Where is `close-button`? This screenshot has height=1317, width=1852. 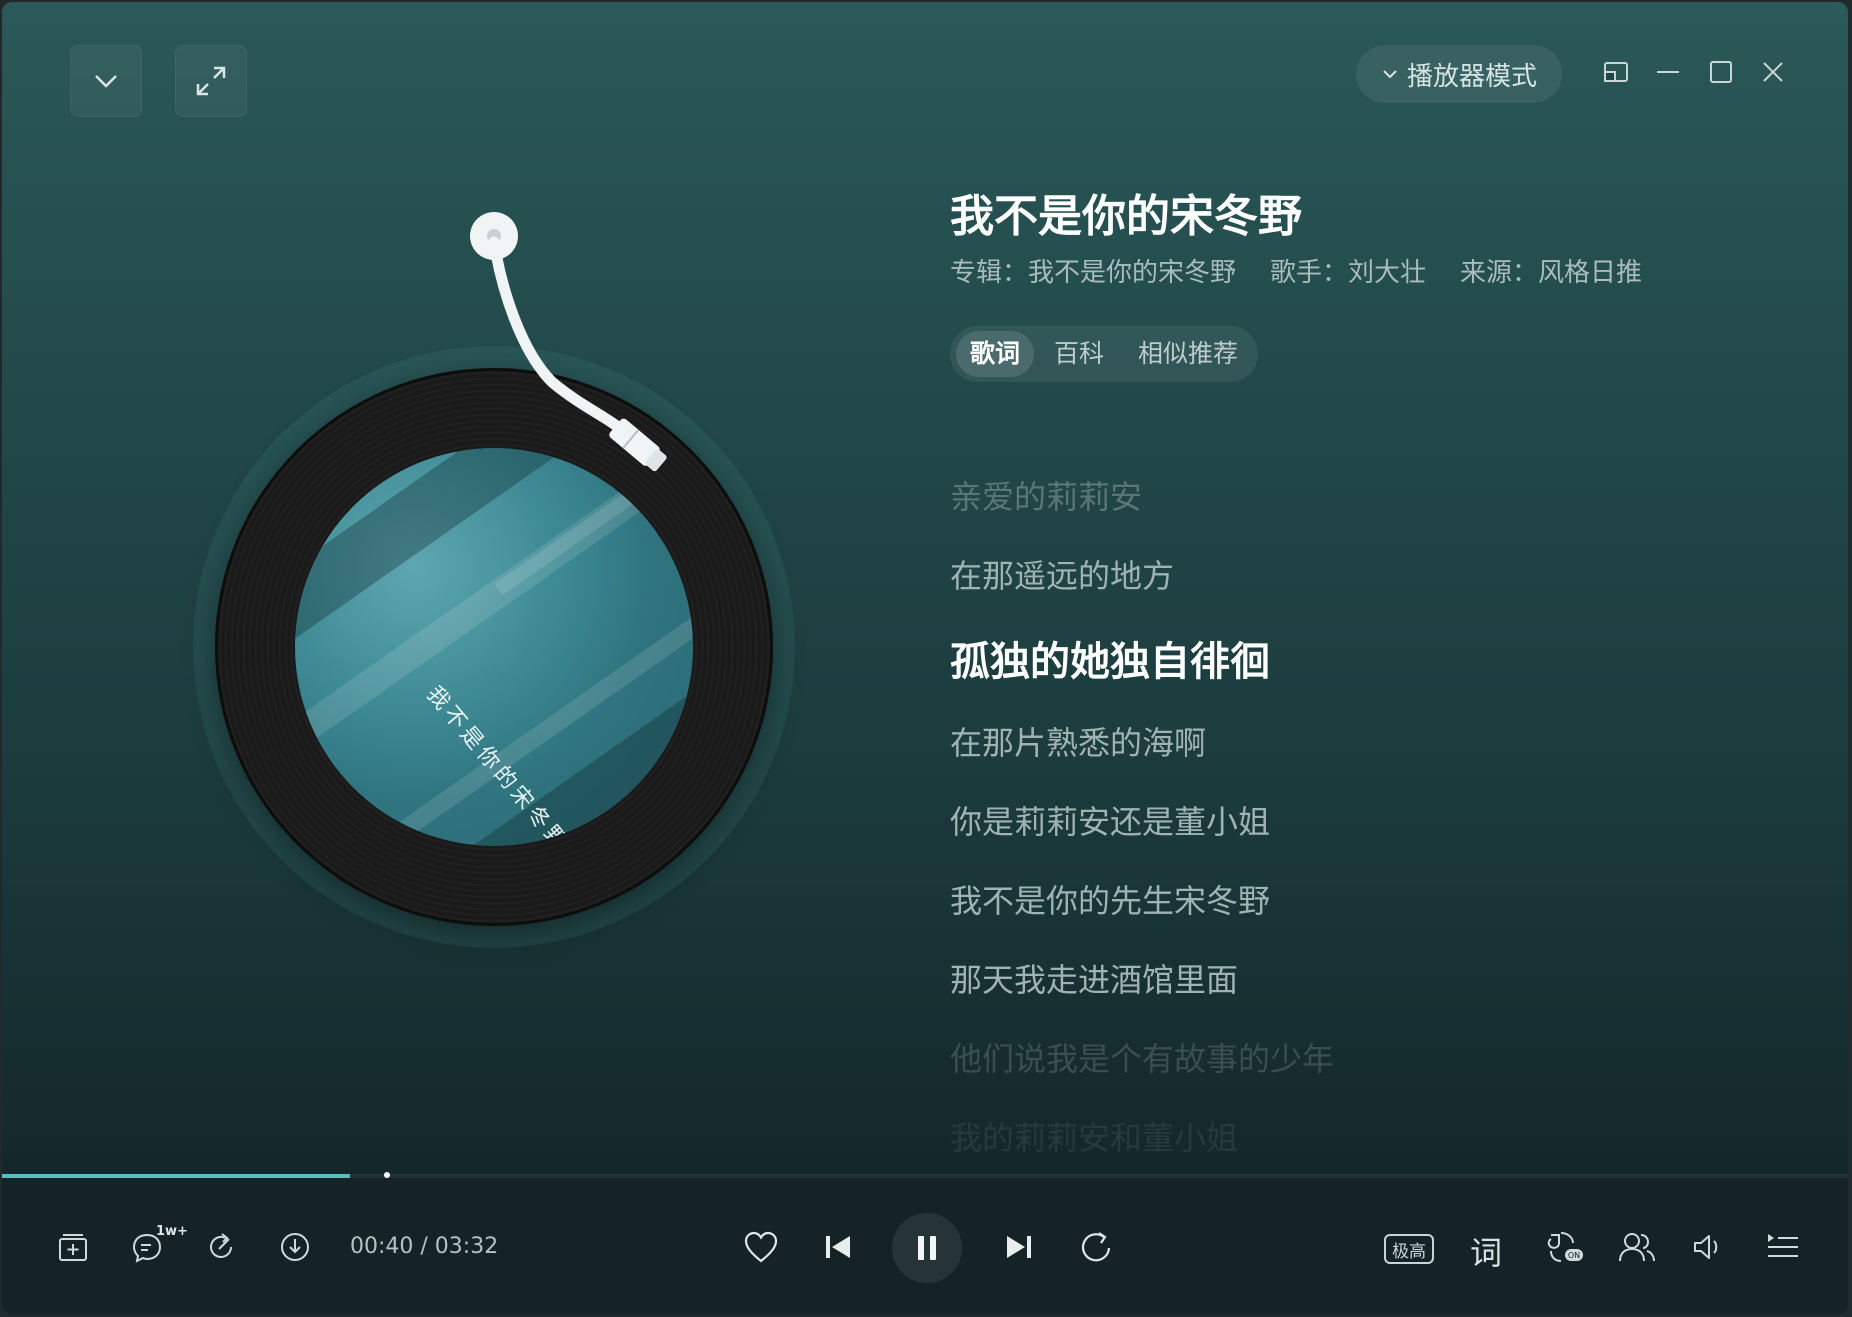
close-button is located at coordinates (1773, 72).